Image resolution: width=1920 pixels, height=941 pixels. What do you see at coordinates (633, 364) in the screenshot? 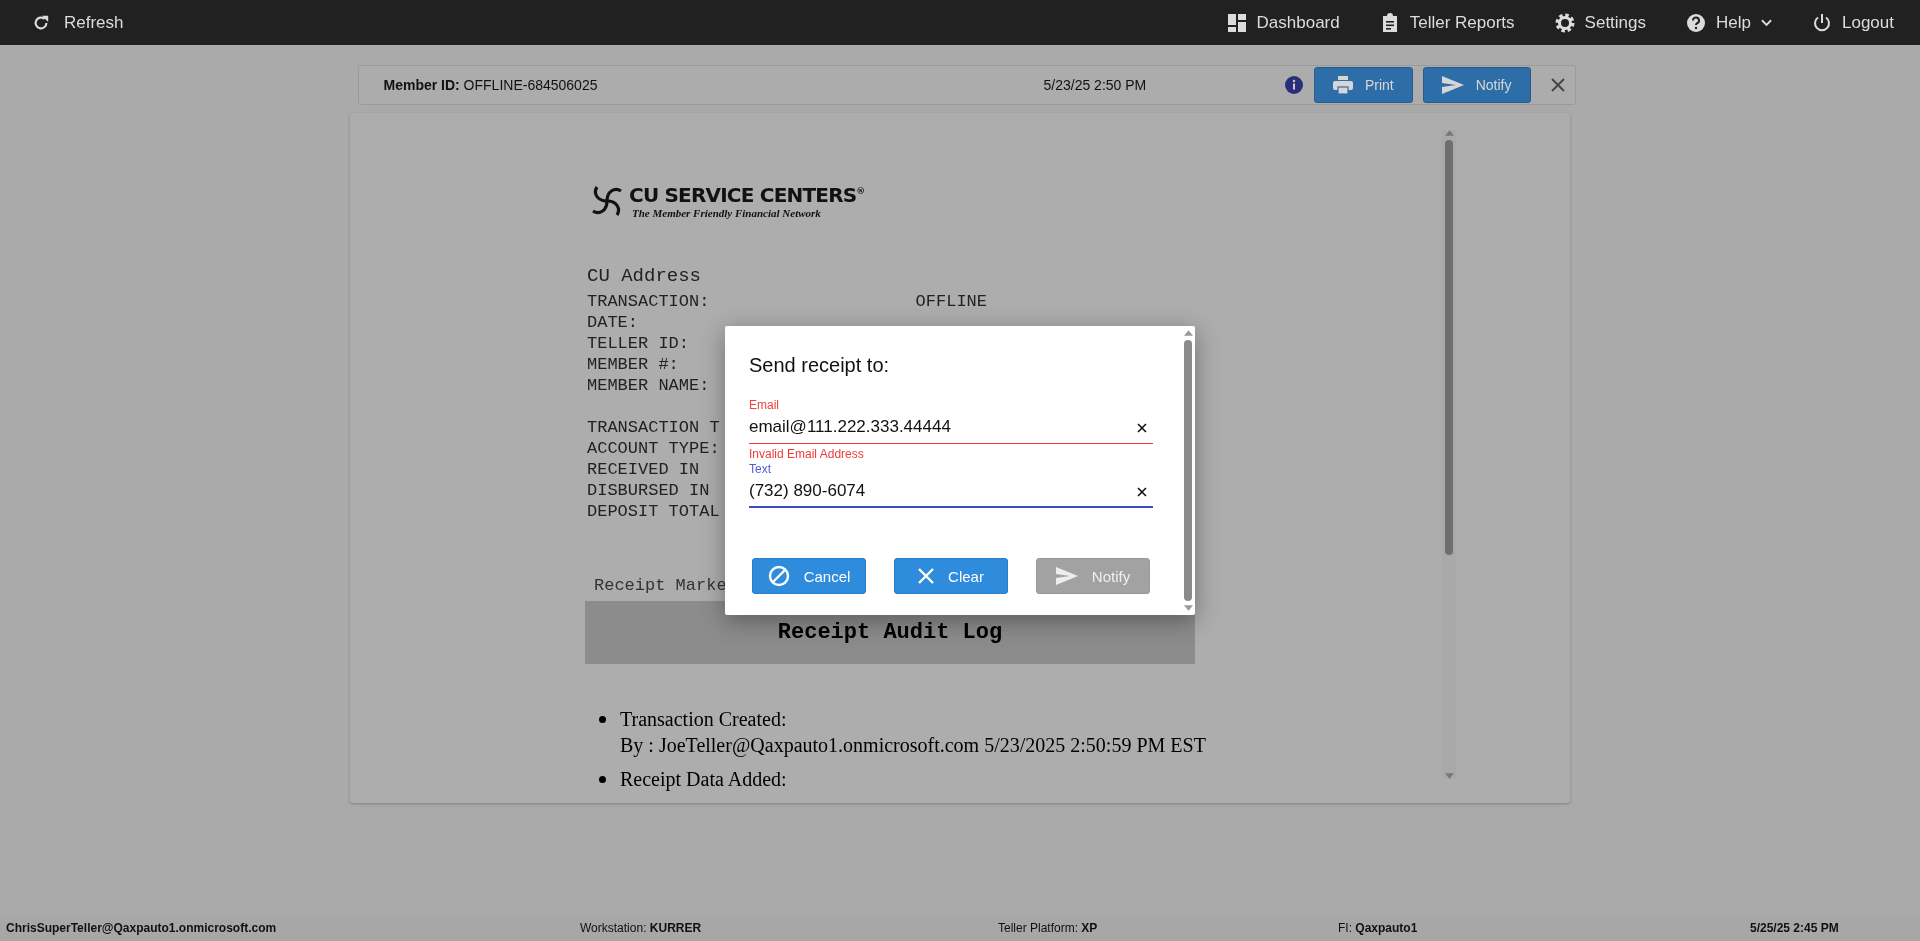
I see `receipt-label: MEMBER #:` at bounding box center [633, 364].